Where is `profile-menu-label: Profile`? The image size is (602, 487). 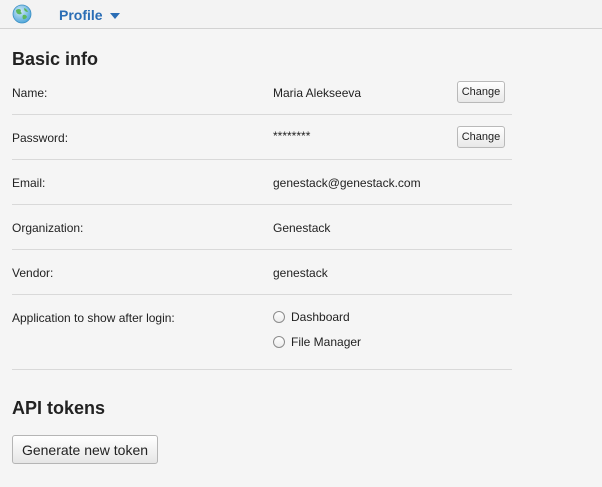
profile-menu-label: Profile is located at coordinates (81, 15).